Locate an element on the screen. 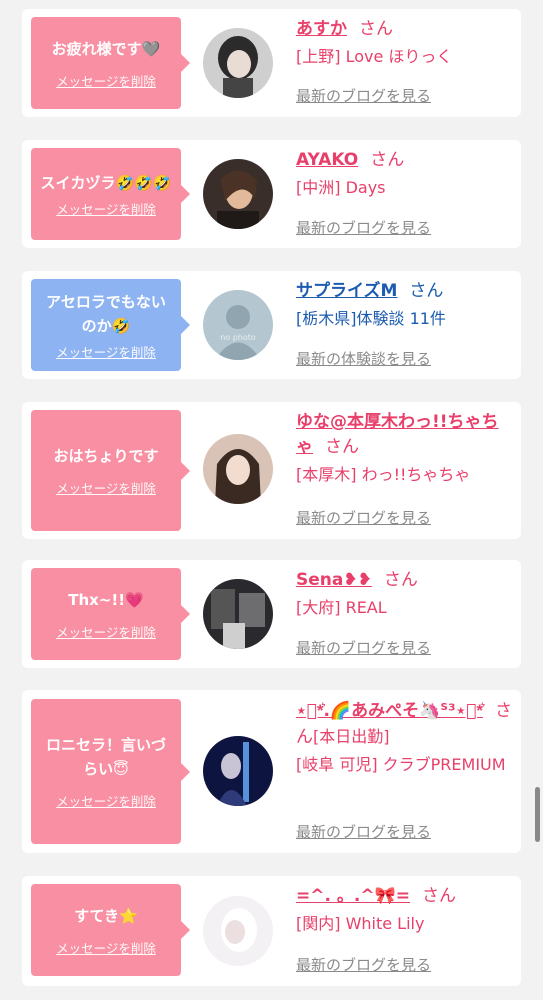 Image resolution: width=543 pixels, height=1000 pixels. shop-label: [中洲] Days is located at coordinates (341, 187).